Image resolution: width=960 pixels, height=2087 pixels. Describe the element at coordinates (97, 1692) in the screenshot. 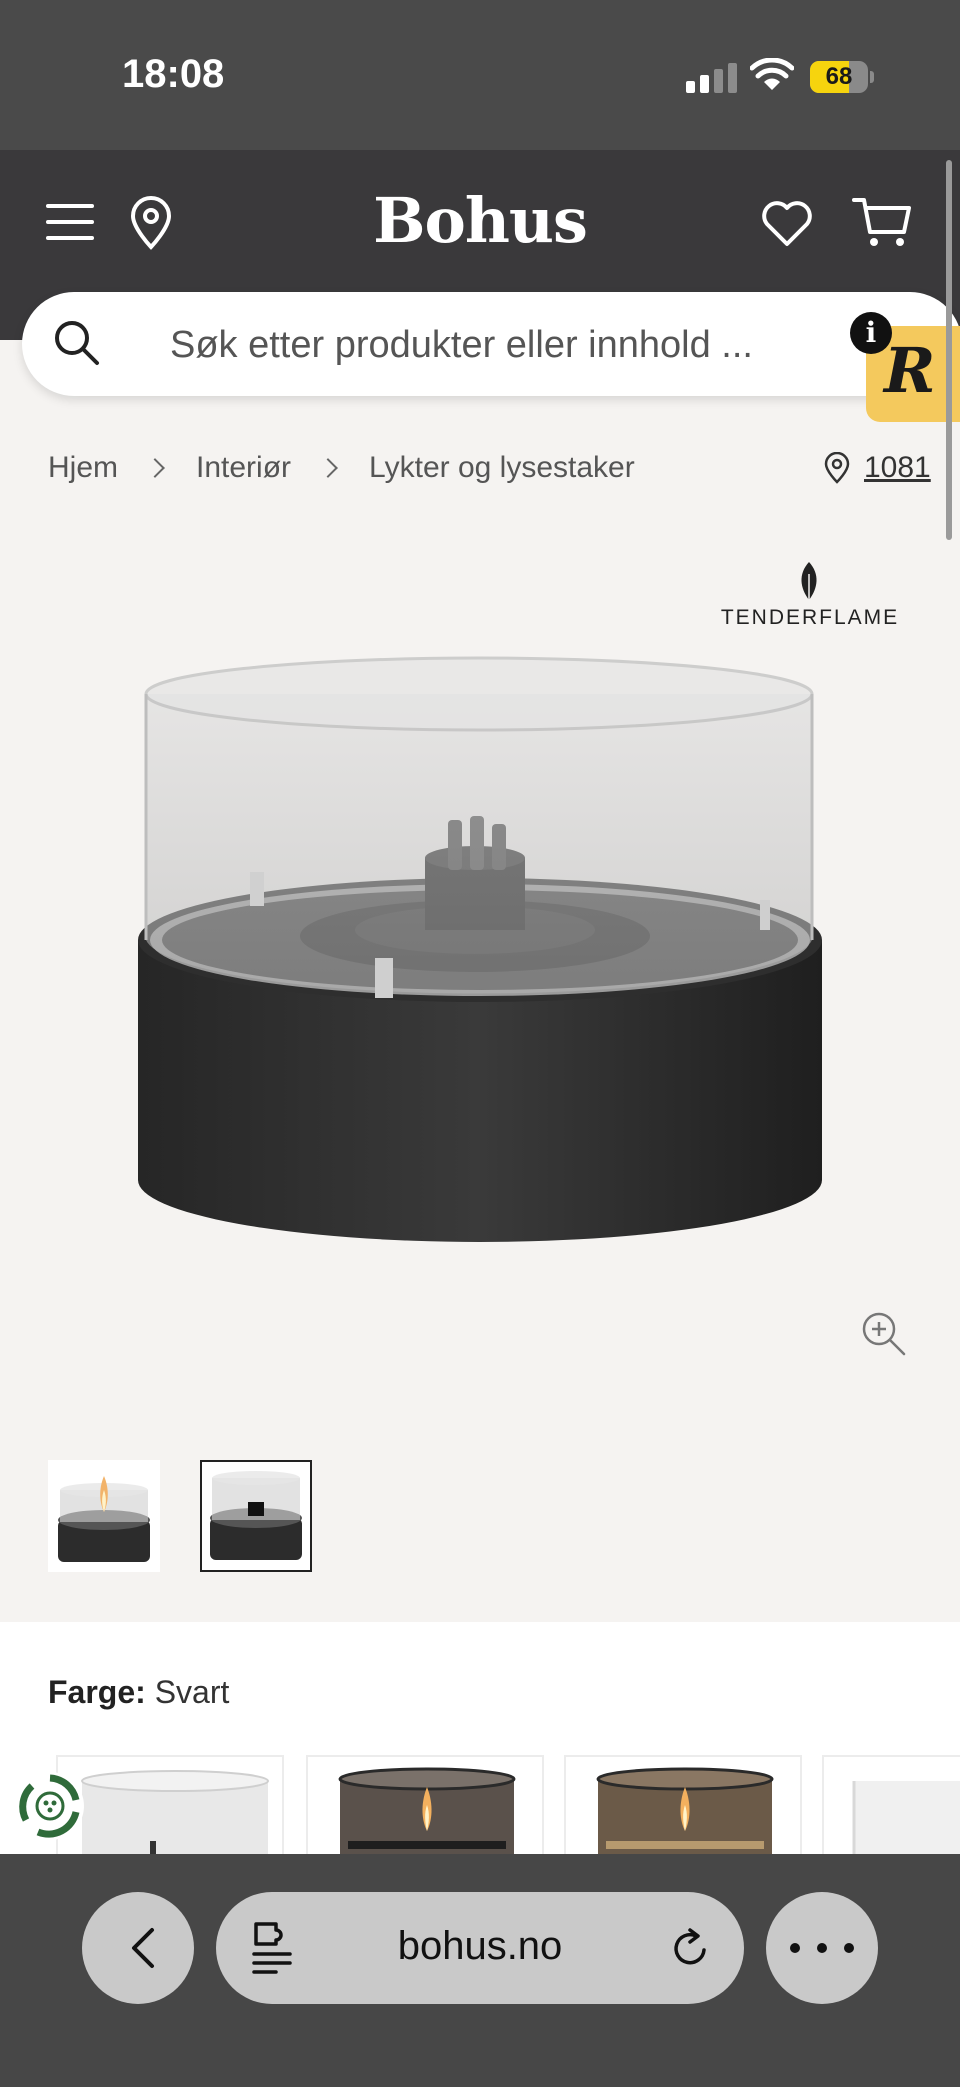

I see `color-label: Farge:` at that location.